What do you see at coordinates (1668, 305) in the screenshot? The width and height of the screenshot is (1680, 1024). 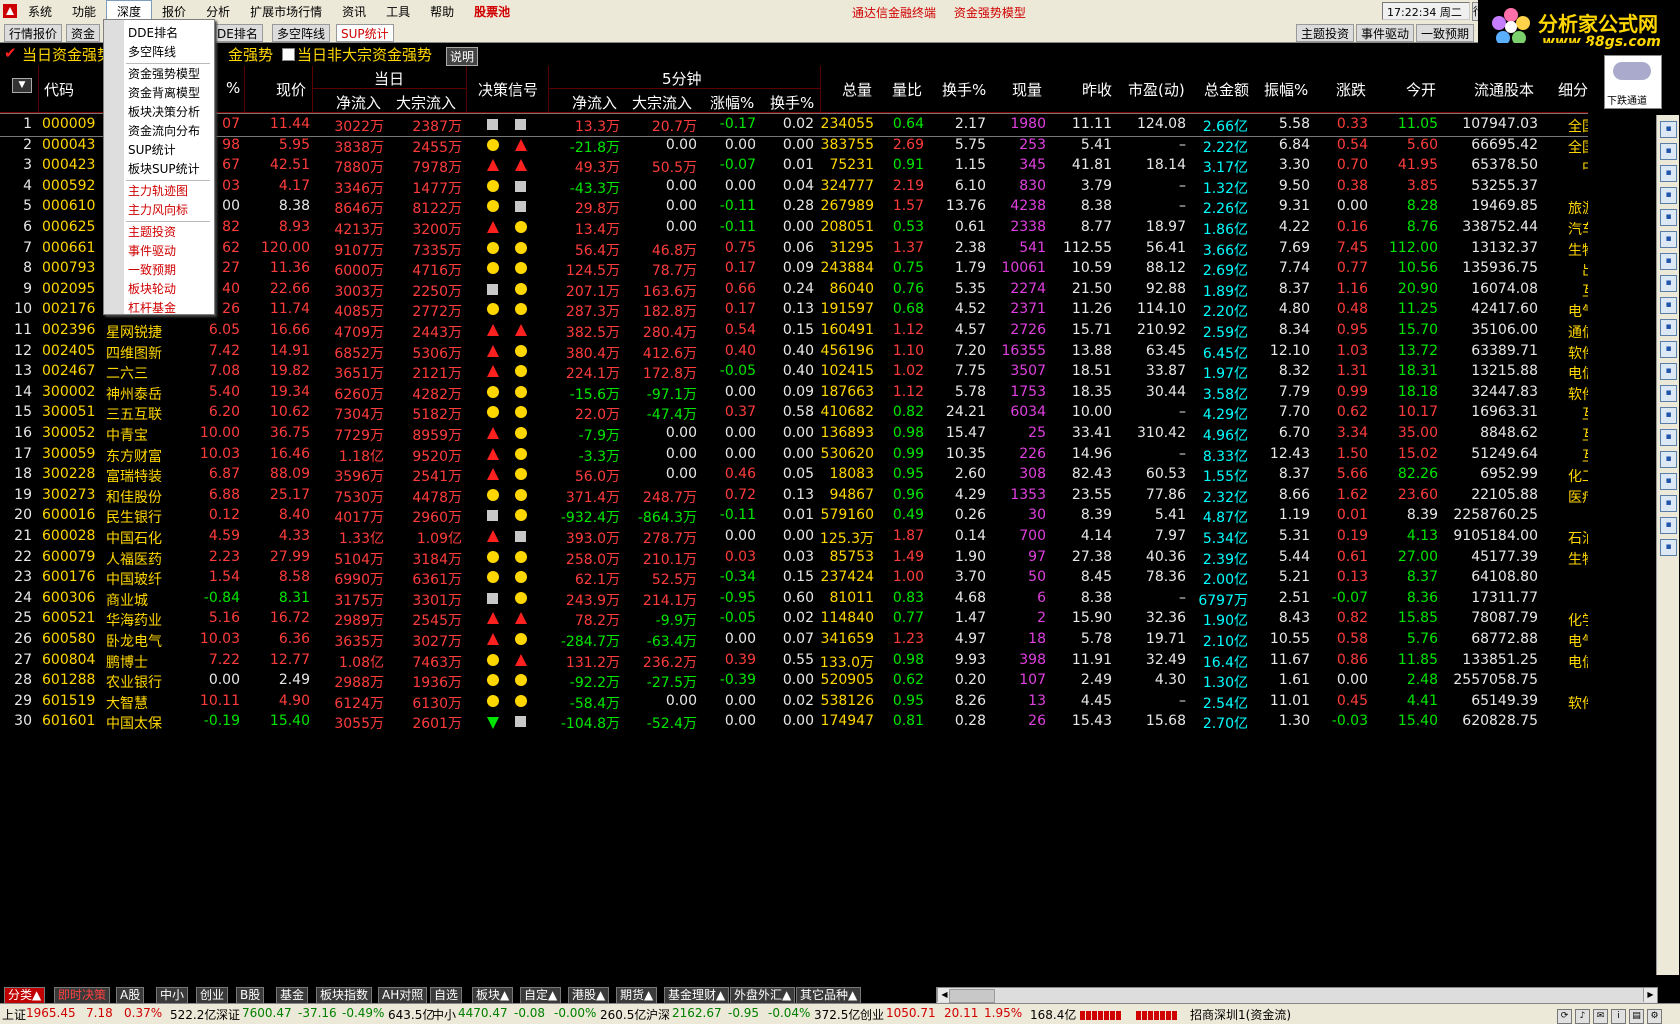 I see `news-icon: ▪` at bounding box center [1668, 305].